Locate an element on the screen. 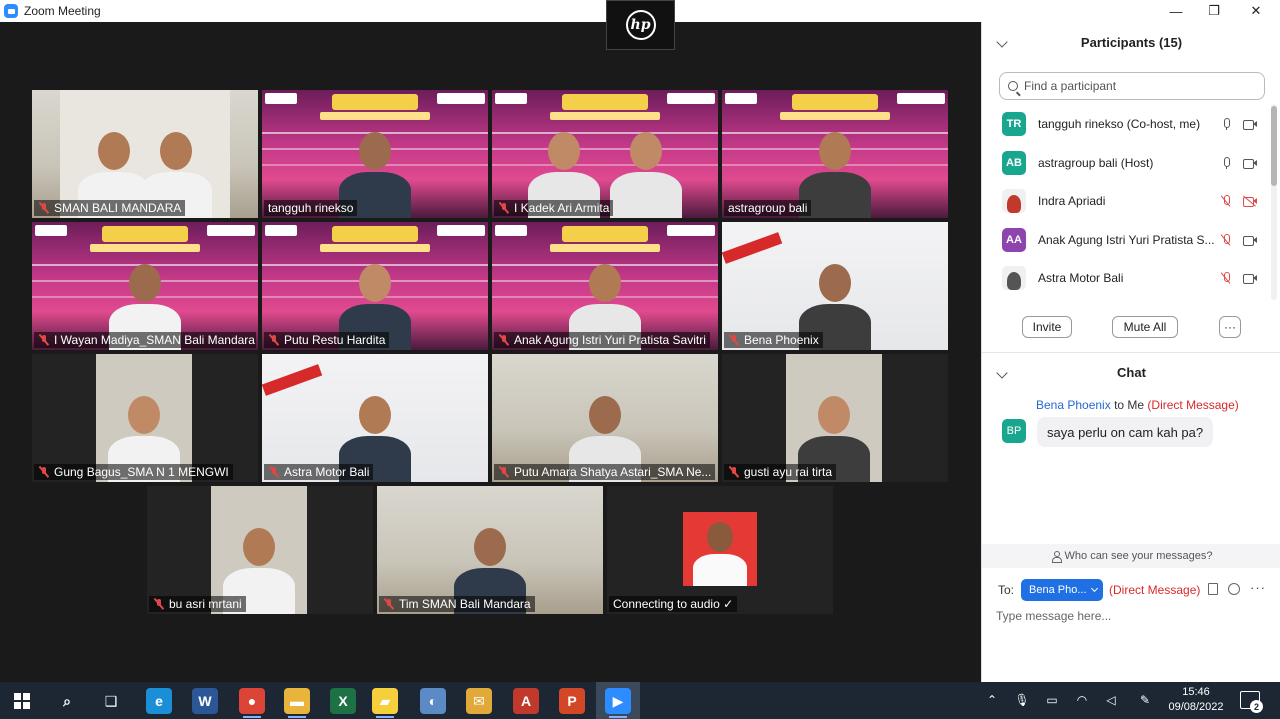 This screenshot has width=1280, height=719. chrome-icon: ● is located at coordinates (252, 701).